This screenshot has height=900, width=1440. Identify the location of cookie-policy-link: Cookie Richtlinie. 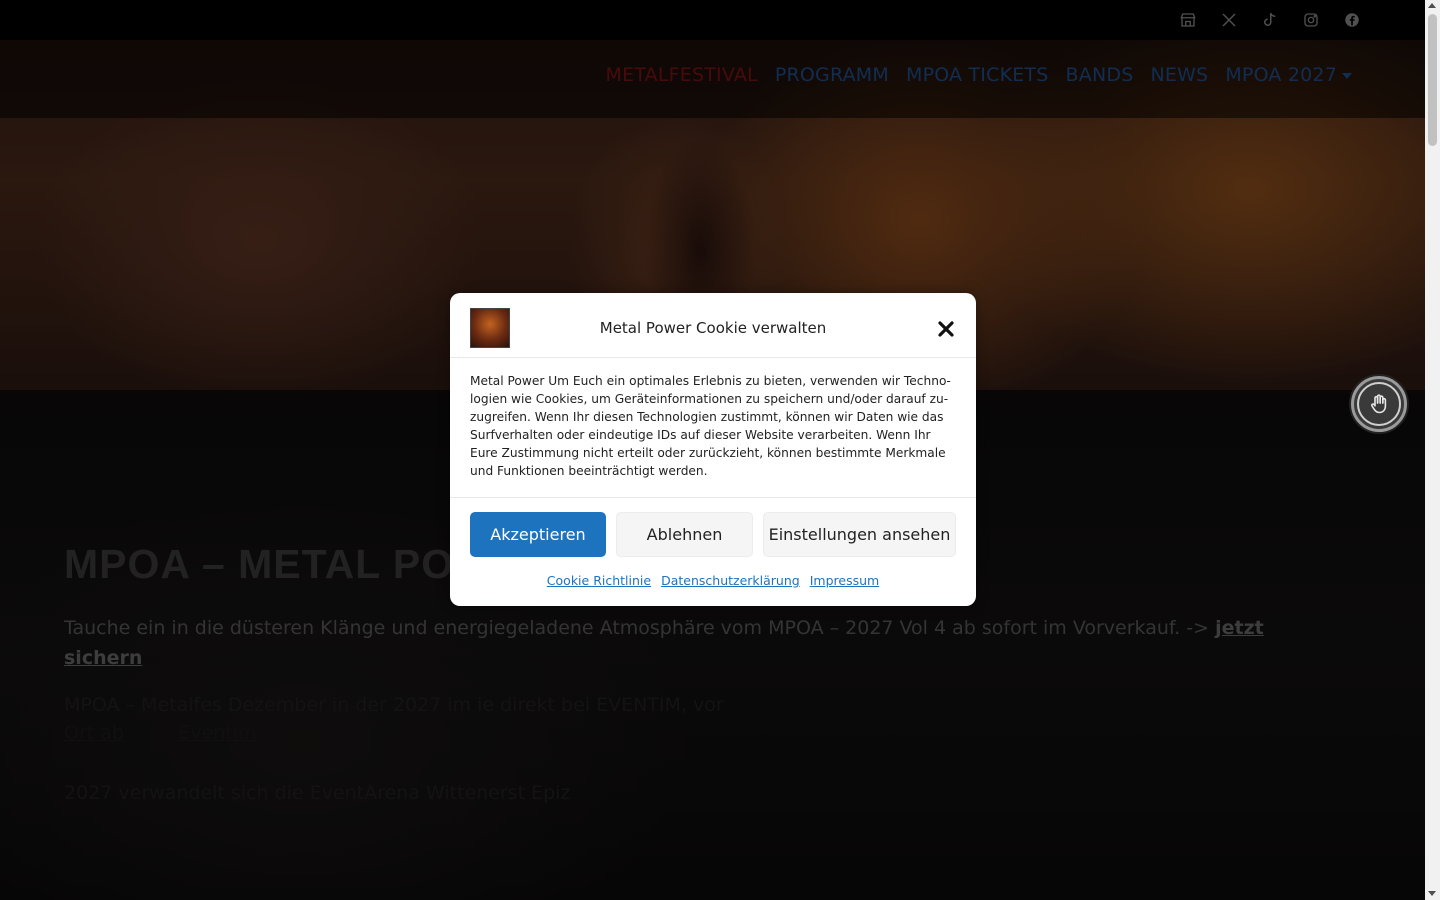
(599, 580).